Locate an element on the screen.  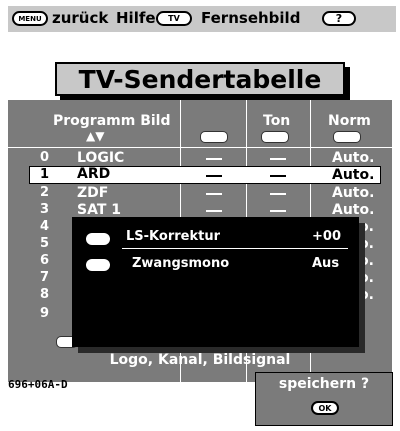
row-number: 8 is located at coordinates (45, 294).